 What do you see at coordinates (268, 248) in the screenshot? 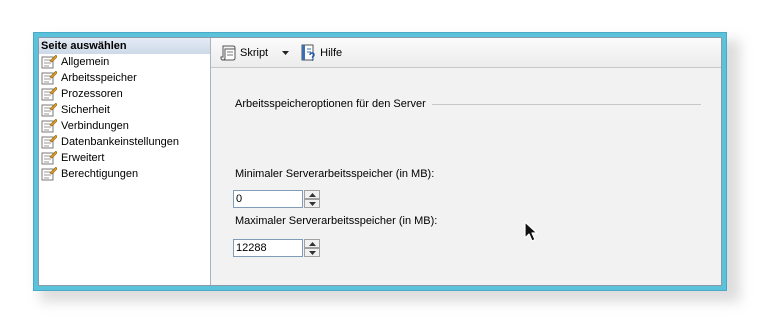
I see `max-memory-input` at bounding box center [268, 248].